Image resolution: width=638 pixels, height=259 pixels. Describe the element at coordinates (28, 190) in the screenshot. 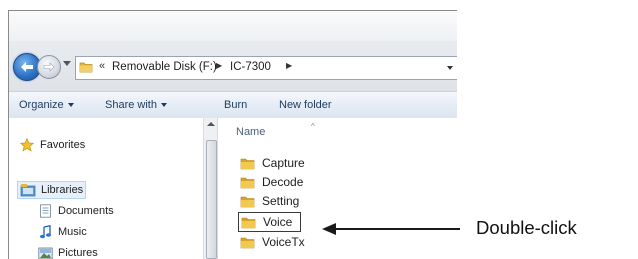

I see `library-icon` at that location.